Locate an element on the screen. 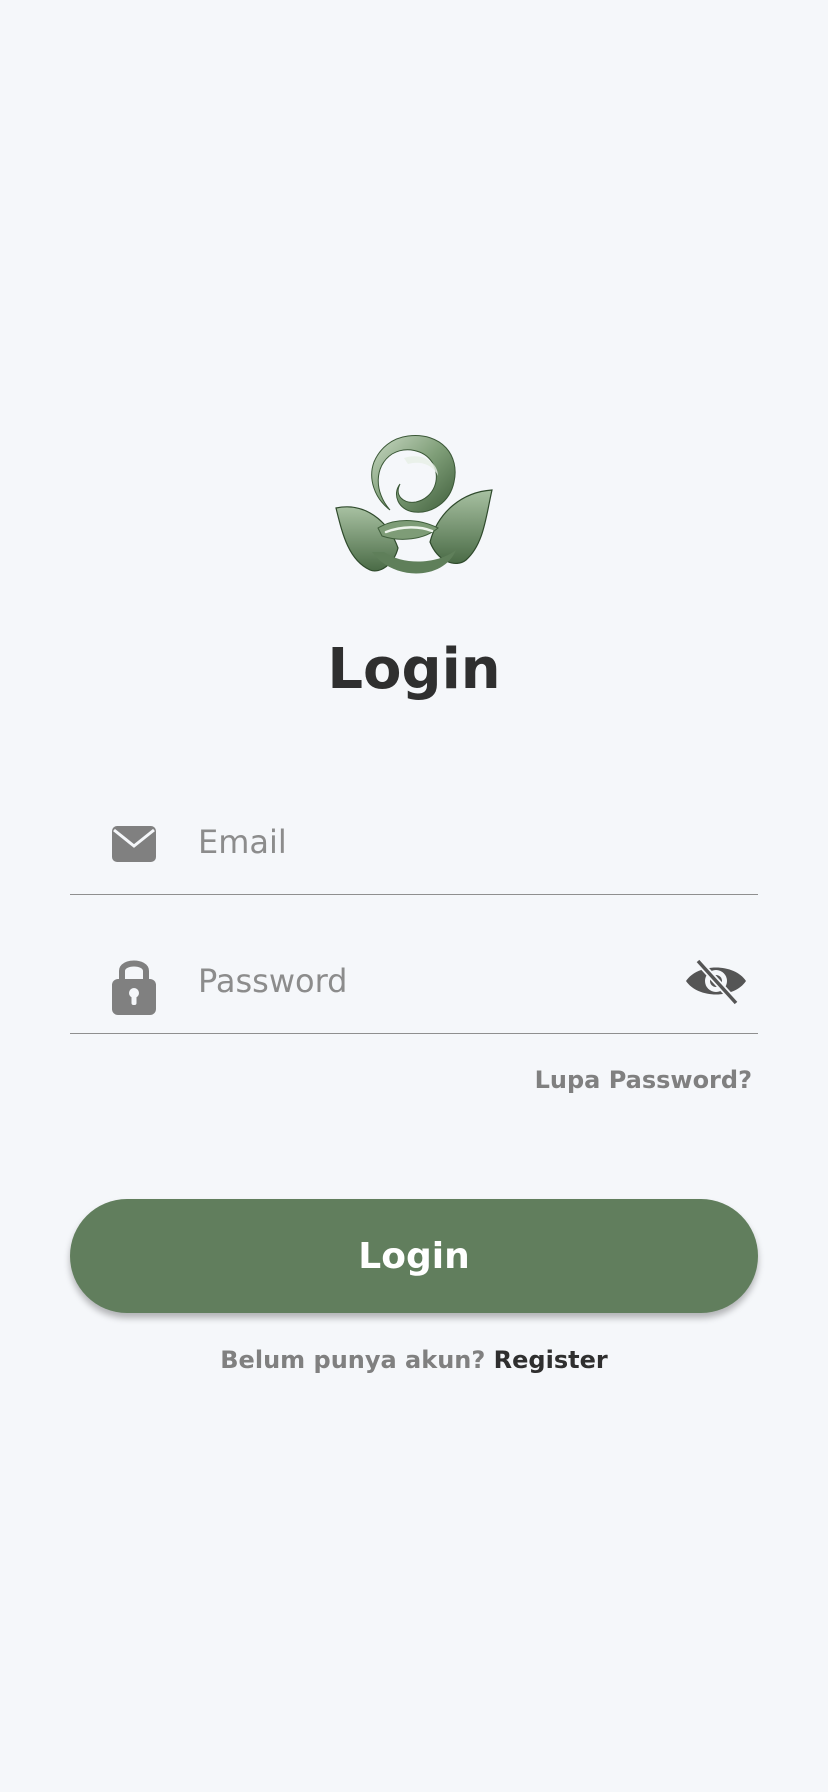 The width and height of the screenshot is (828, 1792). email-field-row is located at coordinates (414, 834).